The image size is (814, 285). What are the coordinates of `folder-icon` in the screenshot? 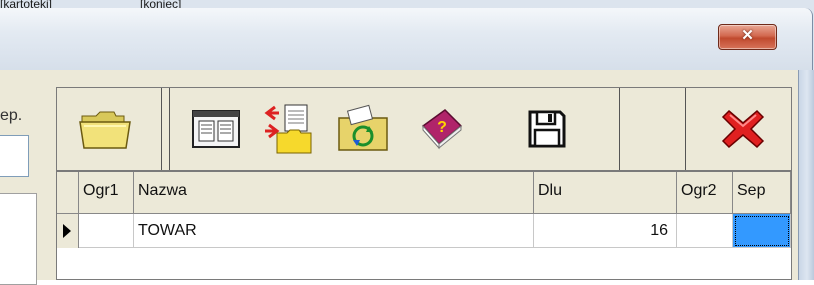 It's located at (105, 130).